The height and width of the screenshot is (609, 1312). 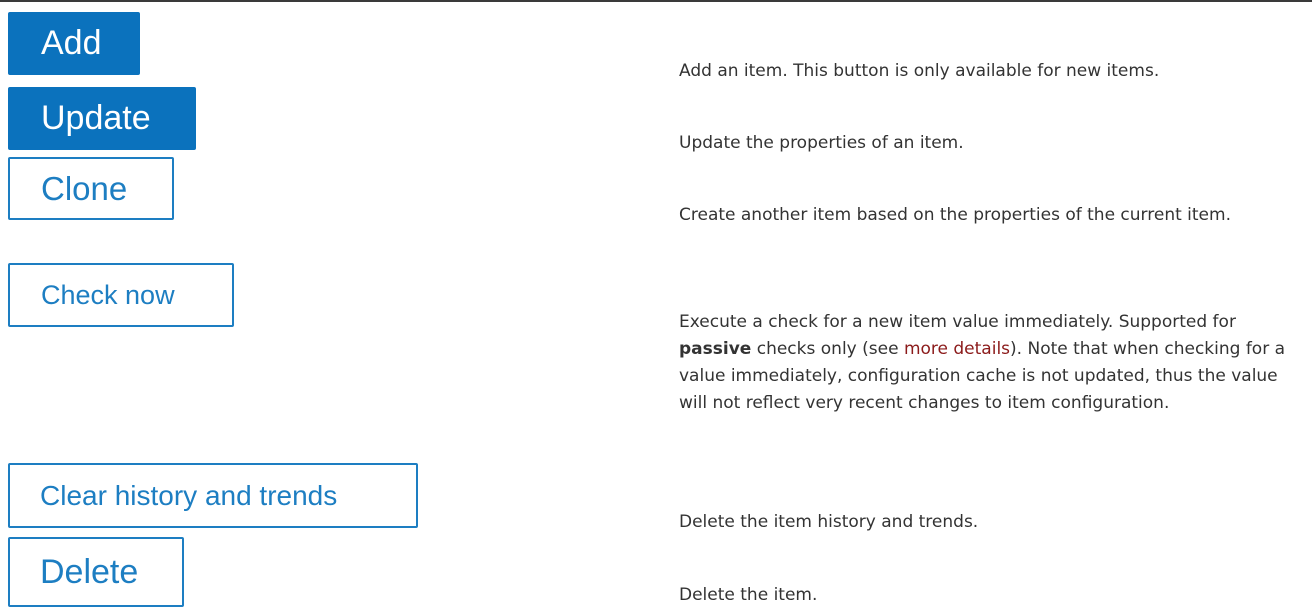 What do you see at coordinates (957, 349) in the screenshot?
I see `more-details-link: more details` at bounding box center [957, 349].